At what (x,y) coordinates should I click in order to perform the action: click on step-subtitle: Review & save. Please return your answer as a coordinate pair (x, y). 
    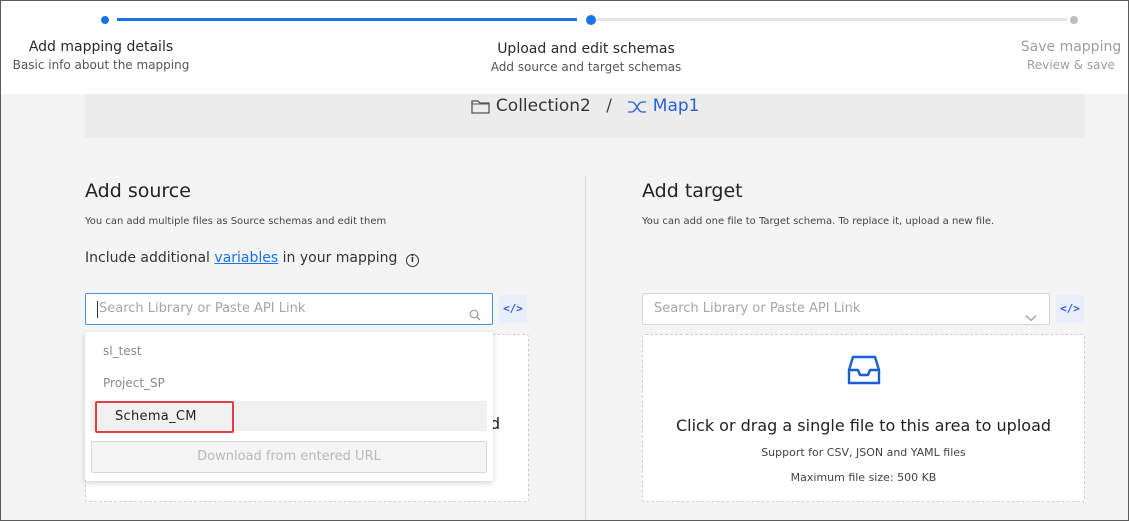
    Looking at the image, I should click on (1071, 65).